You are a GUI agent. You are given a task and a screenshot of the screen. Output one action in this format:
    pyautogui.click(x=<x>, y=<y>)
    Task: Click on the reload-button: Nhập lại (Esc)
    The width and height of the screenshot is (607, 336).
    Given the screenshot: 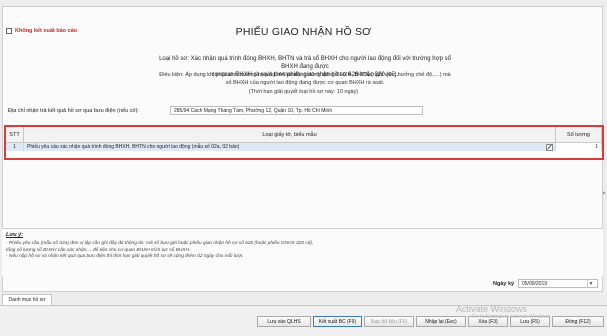 What is the action you would take?
    pyautogui.click(x=441, y=321)
    